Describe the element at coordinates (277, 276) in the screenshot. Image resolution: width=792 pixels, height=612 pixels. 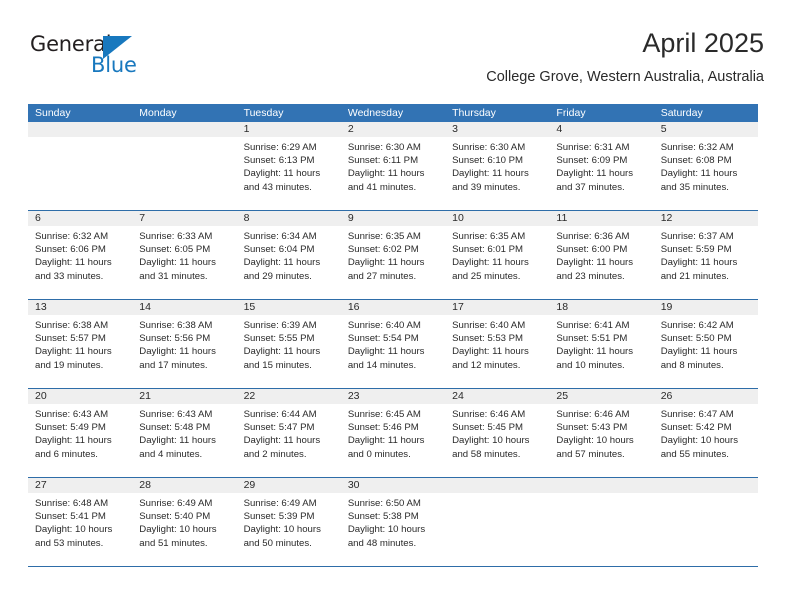
I see `day-detail-line: and 29 minutes.` at that location.